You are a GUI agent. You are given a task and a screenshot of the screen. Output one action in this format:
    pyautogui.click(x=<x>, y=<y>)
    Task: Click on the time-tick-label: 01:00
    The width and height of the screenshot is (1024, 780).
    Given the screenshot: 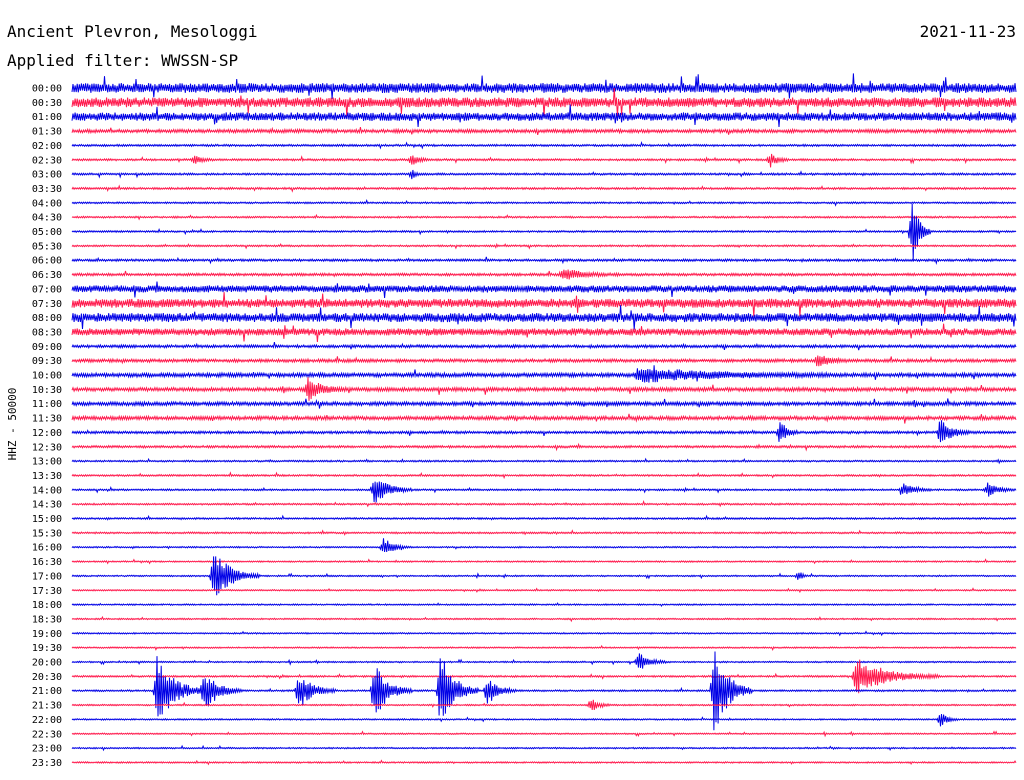 What is the action you would take?
    pyautogui.click(x=47, y=117)
    